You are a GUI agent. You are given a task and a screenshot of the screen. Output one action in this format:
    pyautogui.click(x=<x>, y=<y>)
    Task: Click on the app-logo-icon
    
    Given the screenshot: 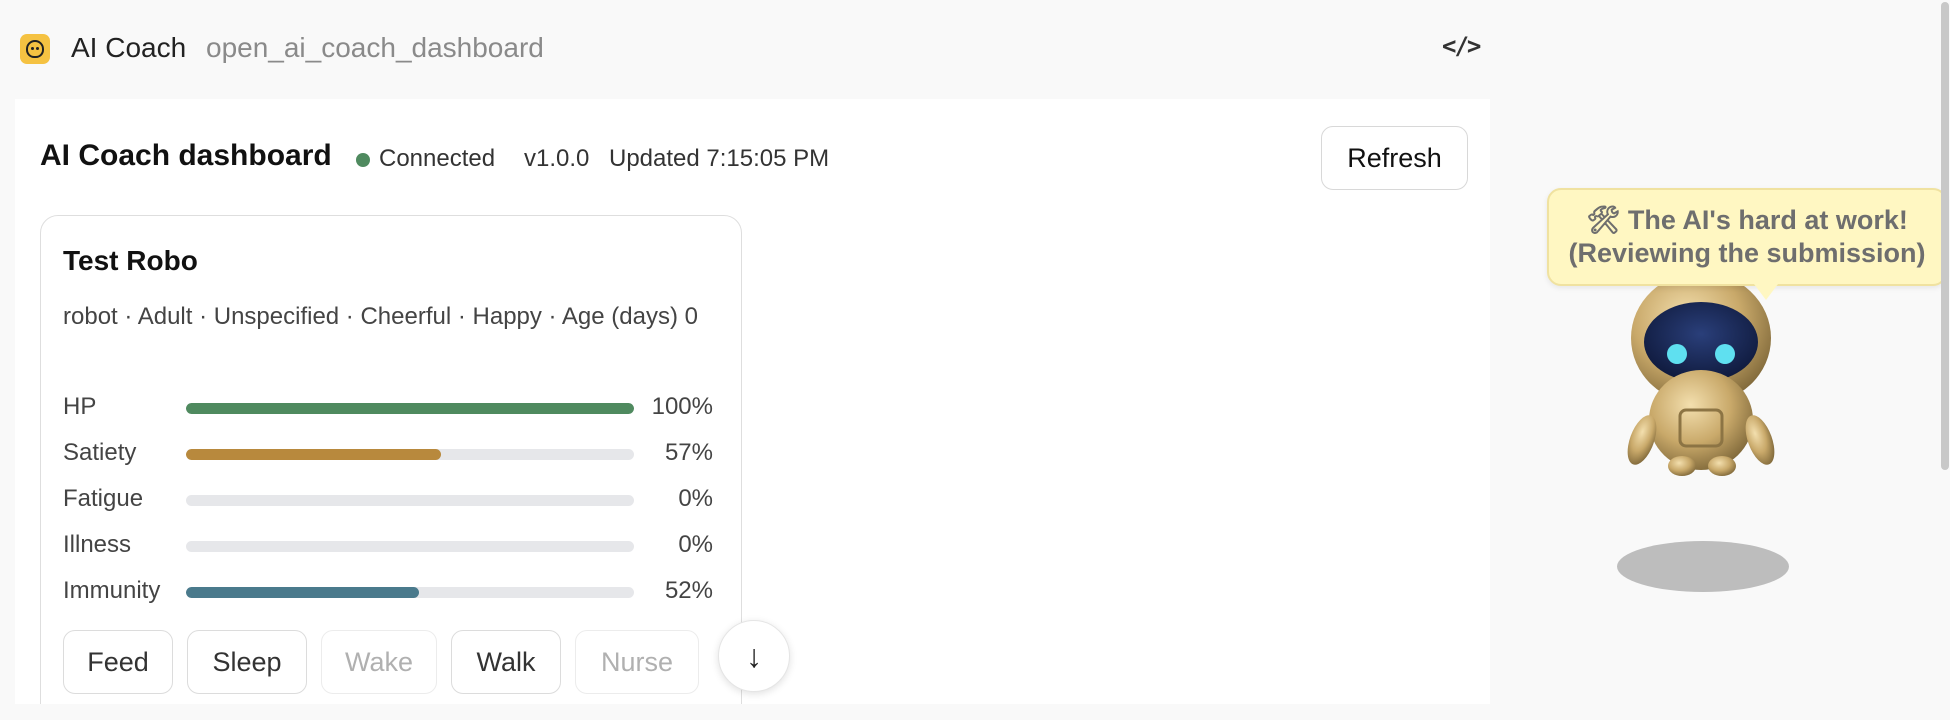 What is the action you would take?
    pyautogui.click(x=35, y=49)
    